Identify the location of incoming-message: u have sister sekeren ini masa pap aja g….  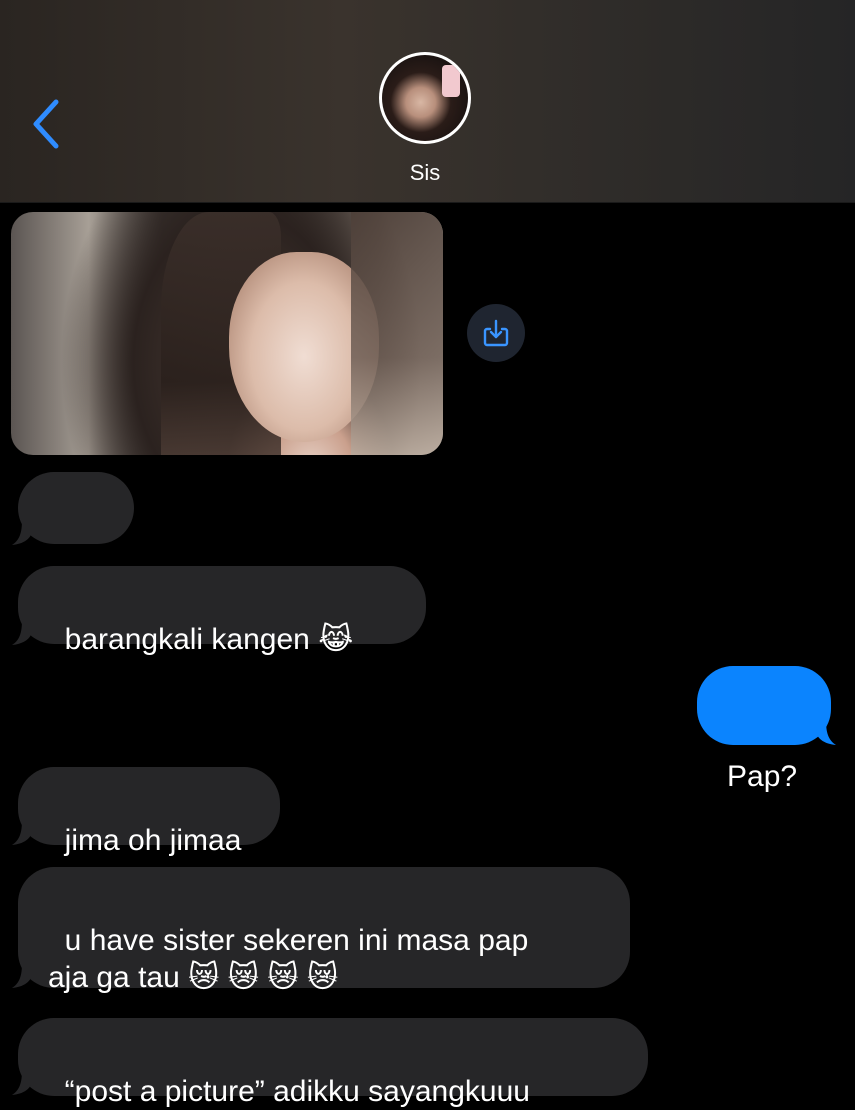
(324, 930).